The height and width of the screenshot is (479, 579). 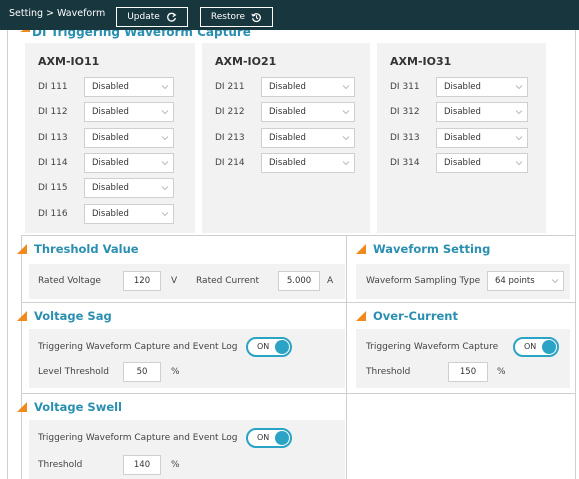 What do you see at coordinates (174, 281) in the screenshot?
I see `rated-voltage-unit: V` at bounding box center [174, 281].